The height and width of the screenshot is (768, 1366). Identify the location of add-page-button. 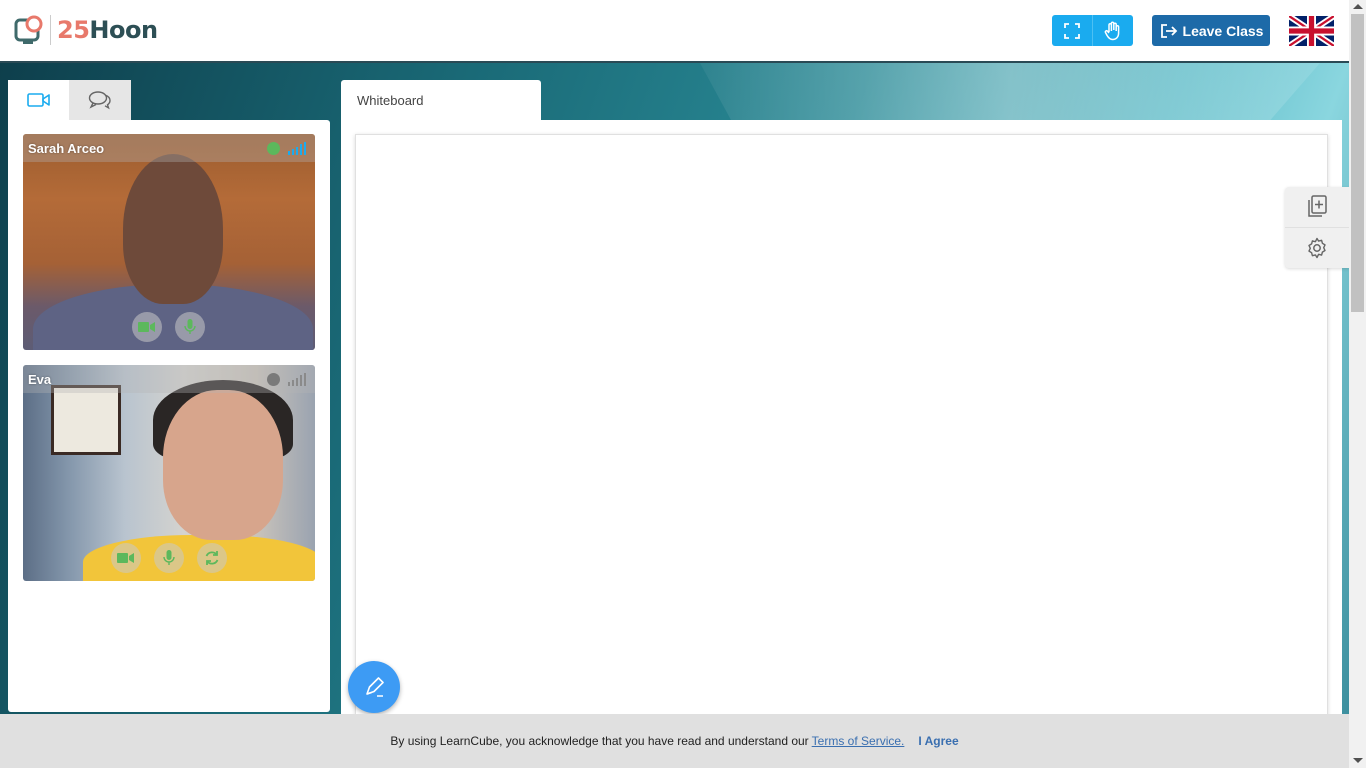
(1317, 207).